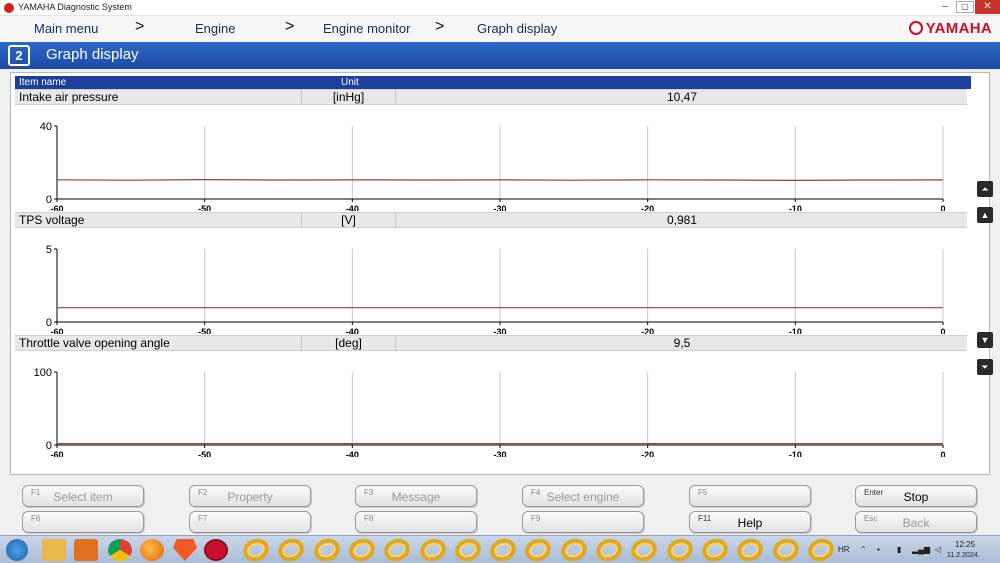 This screenshot has height=563, width=1000. I want to click on media-player-icon, so click(86, 550).